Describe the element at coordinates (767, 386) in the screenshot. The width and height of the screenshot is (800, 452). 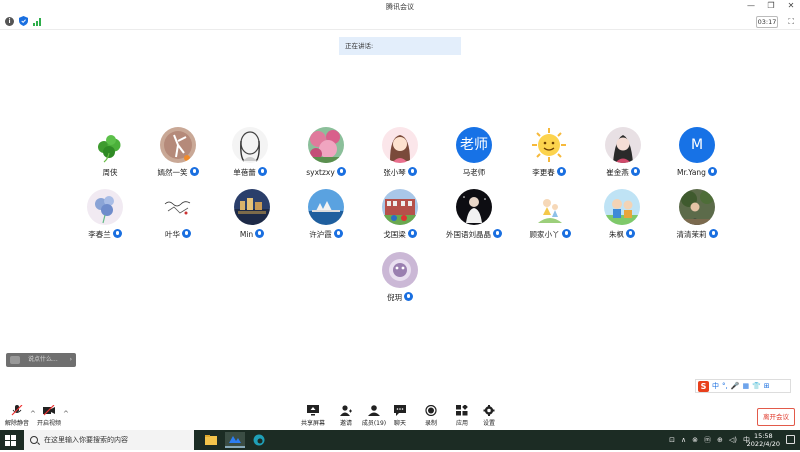
I see `ime-tools: ⊞` at that location.